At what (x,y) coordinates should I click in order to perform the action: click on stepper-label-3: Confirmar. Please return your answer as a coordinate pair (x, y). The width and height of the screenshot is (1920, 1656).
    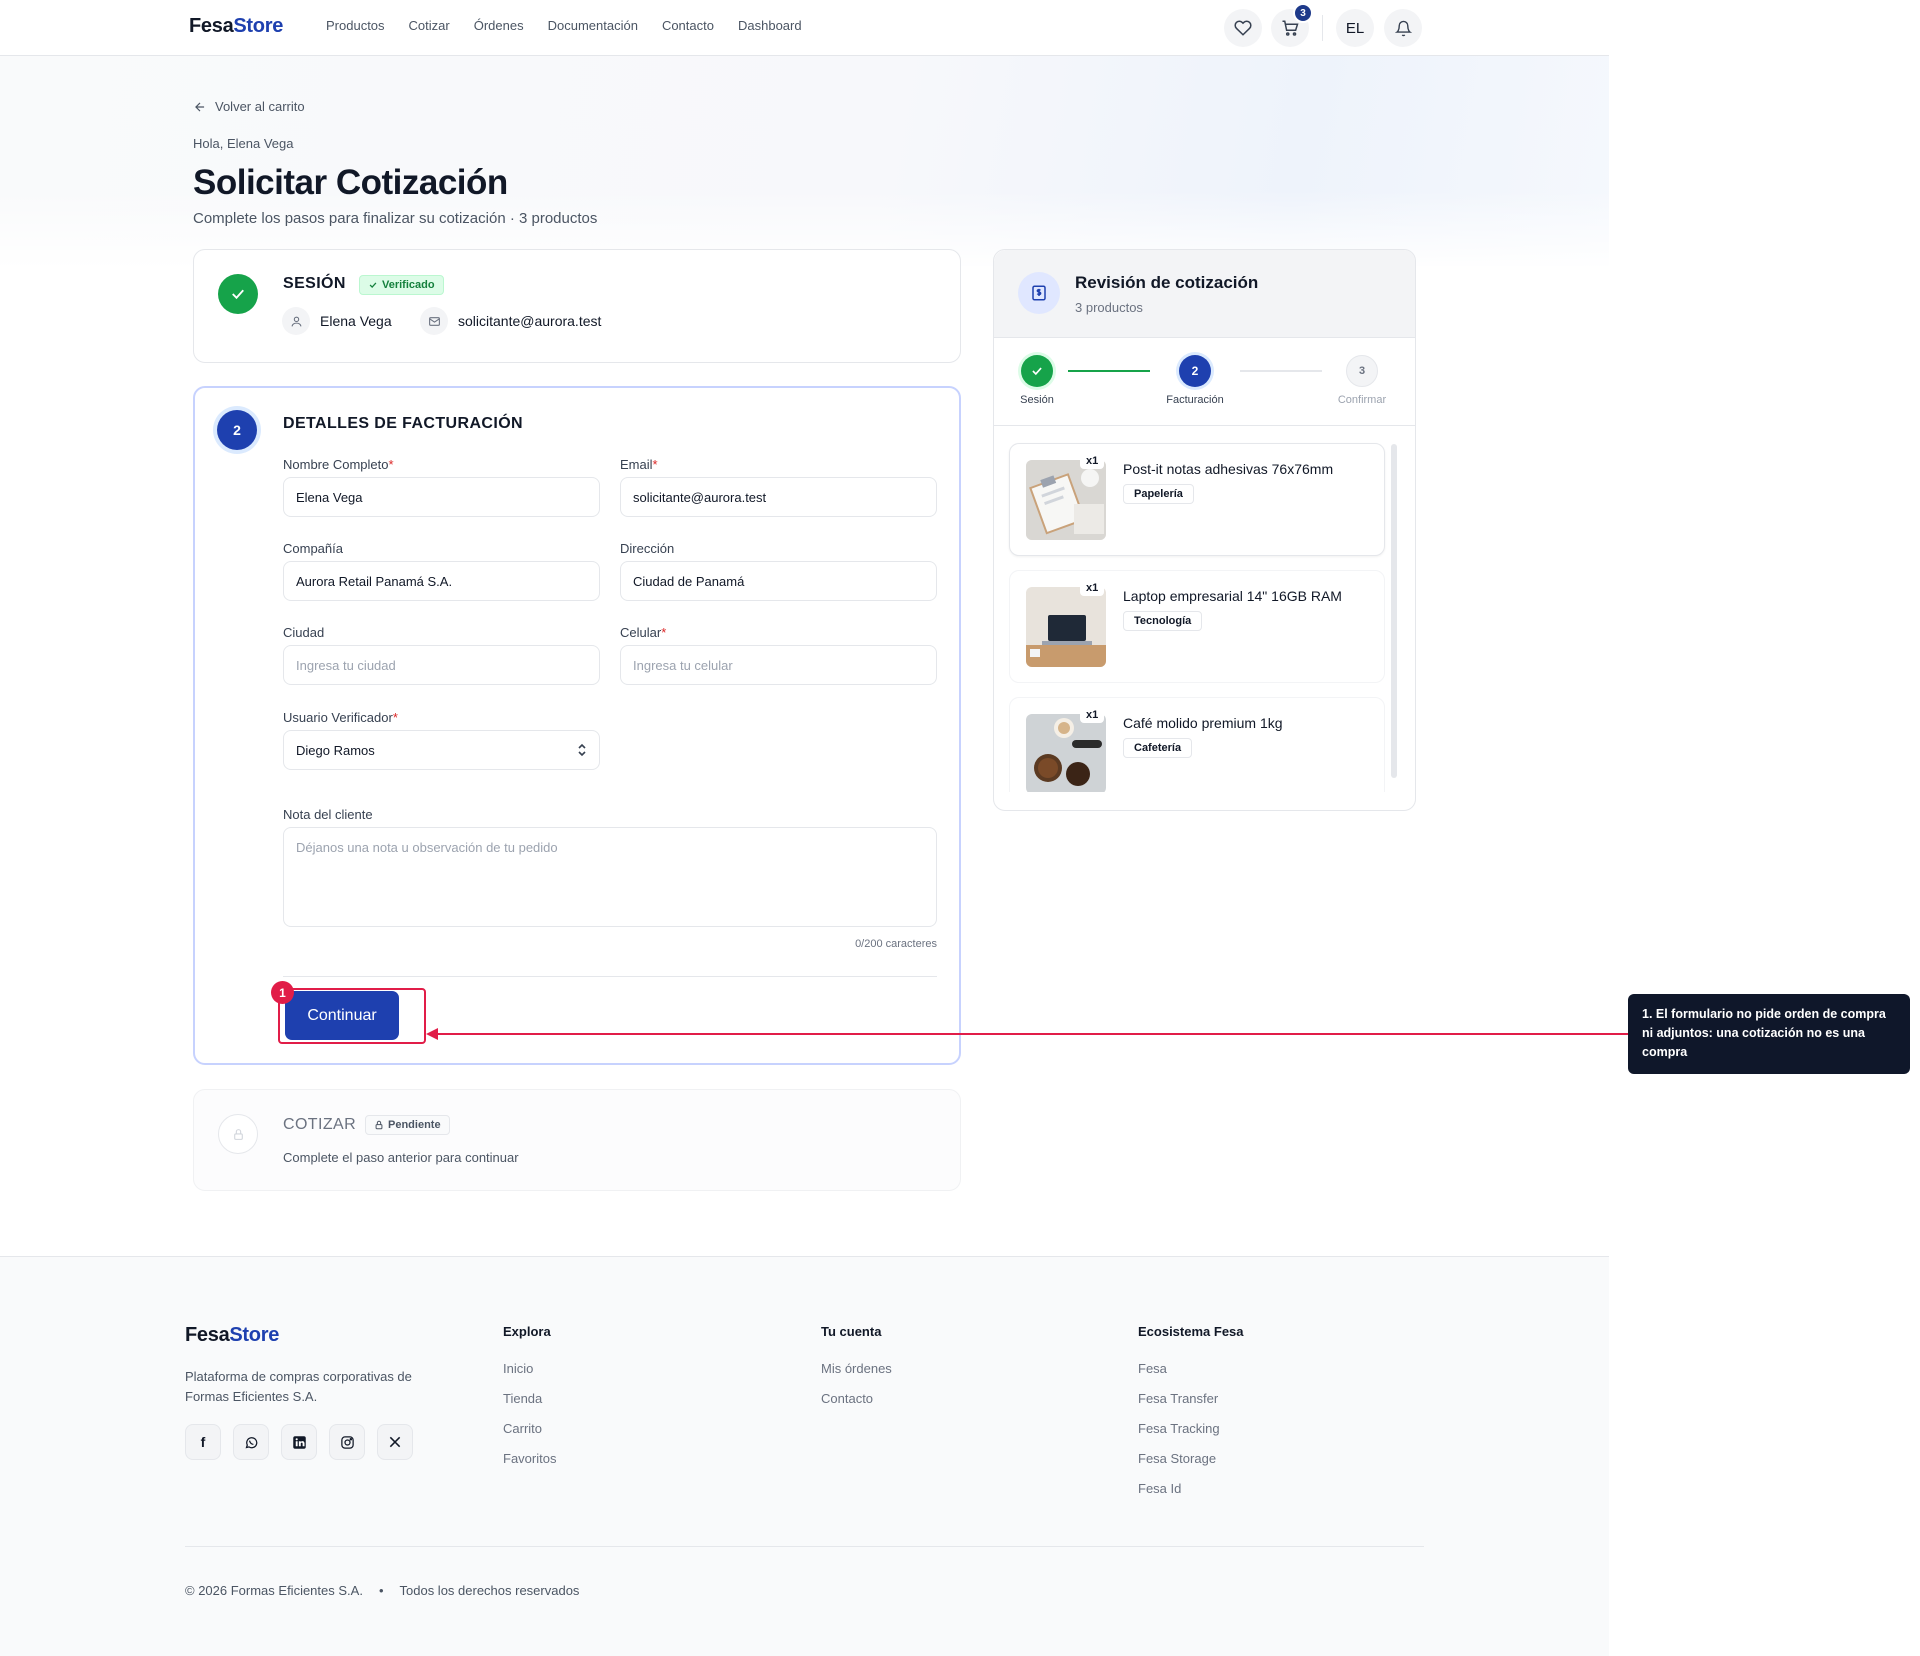
    Looking at the image, I should click on (1362, 400).